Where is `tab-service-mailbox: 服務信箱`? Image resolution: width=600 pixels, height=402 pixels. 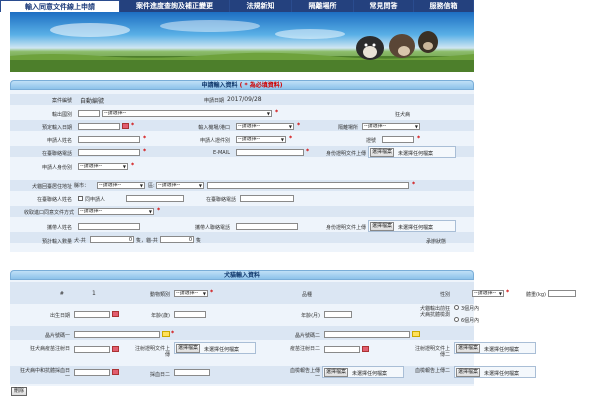
tab-service-mailbox: 服務信箱 is located at coordinates (444, 6).